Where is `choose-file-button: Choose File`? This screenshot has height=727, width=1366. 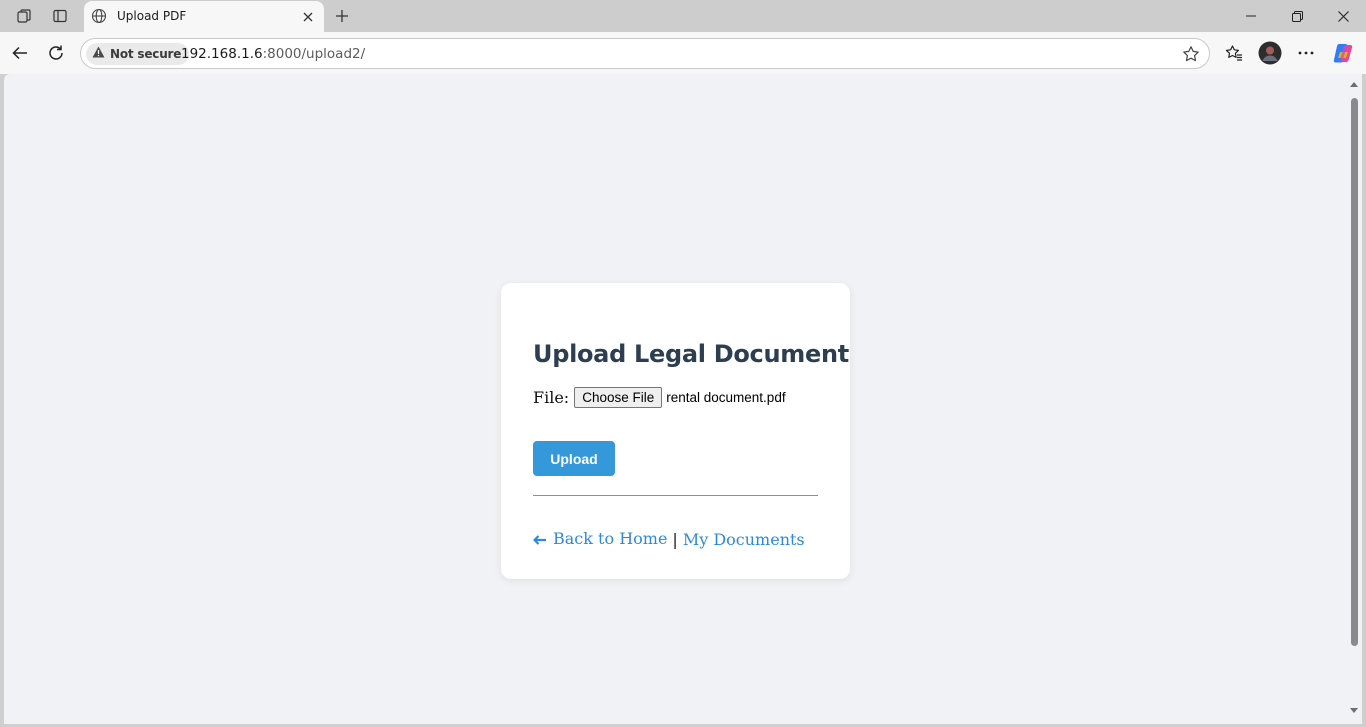 choose-file-button: Choose File is located at coordinates (618, 397).